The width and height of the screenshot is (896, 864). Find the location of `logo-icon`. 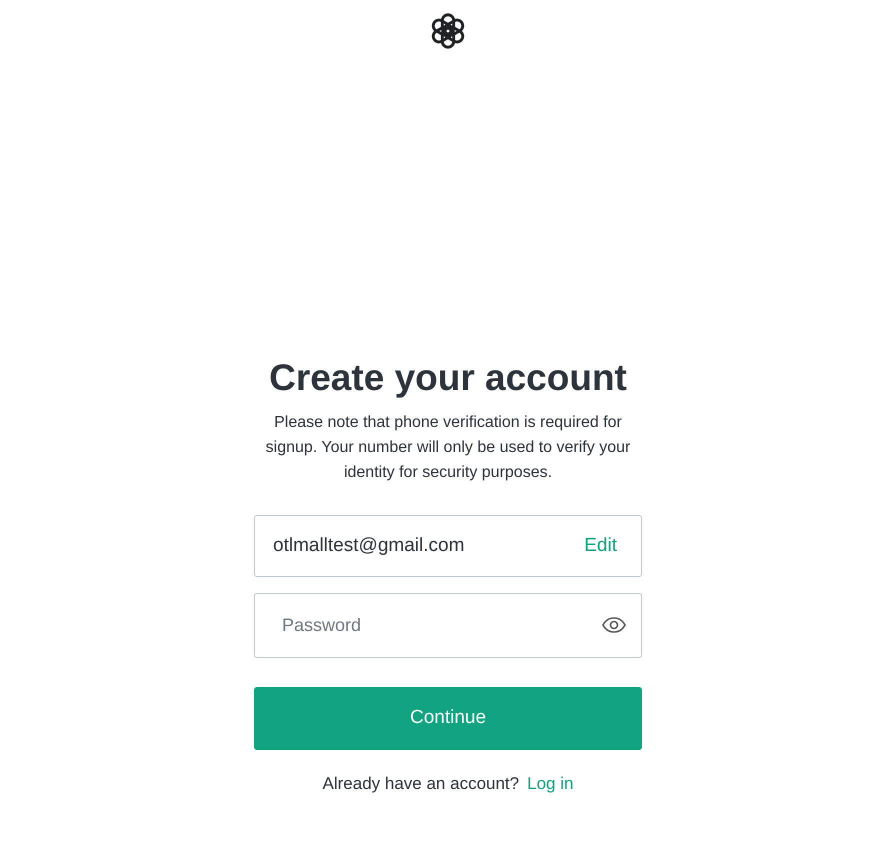

logo-icon is located at coordinates (448, 31).